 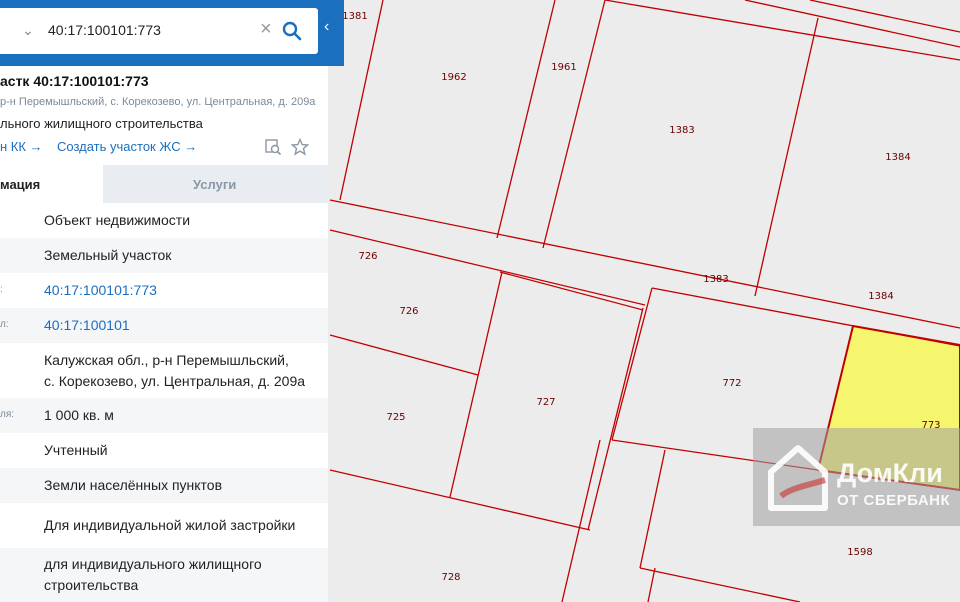 I want to click on search-box: ⌄ 40:17:100101:773 ×, so click(x=159, y=31).